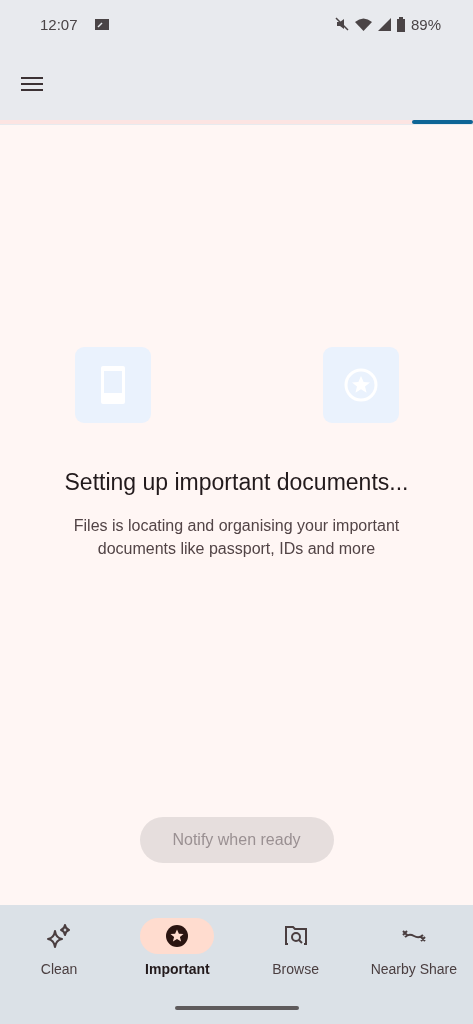 This screenshot has width=473, height=1024. What do you see at coordinates (425, 24) in the screenshot?
I see `battery-percent: 89%` at bounding box center [425, 24].